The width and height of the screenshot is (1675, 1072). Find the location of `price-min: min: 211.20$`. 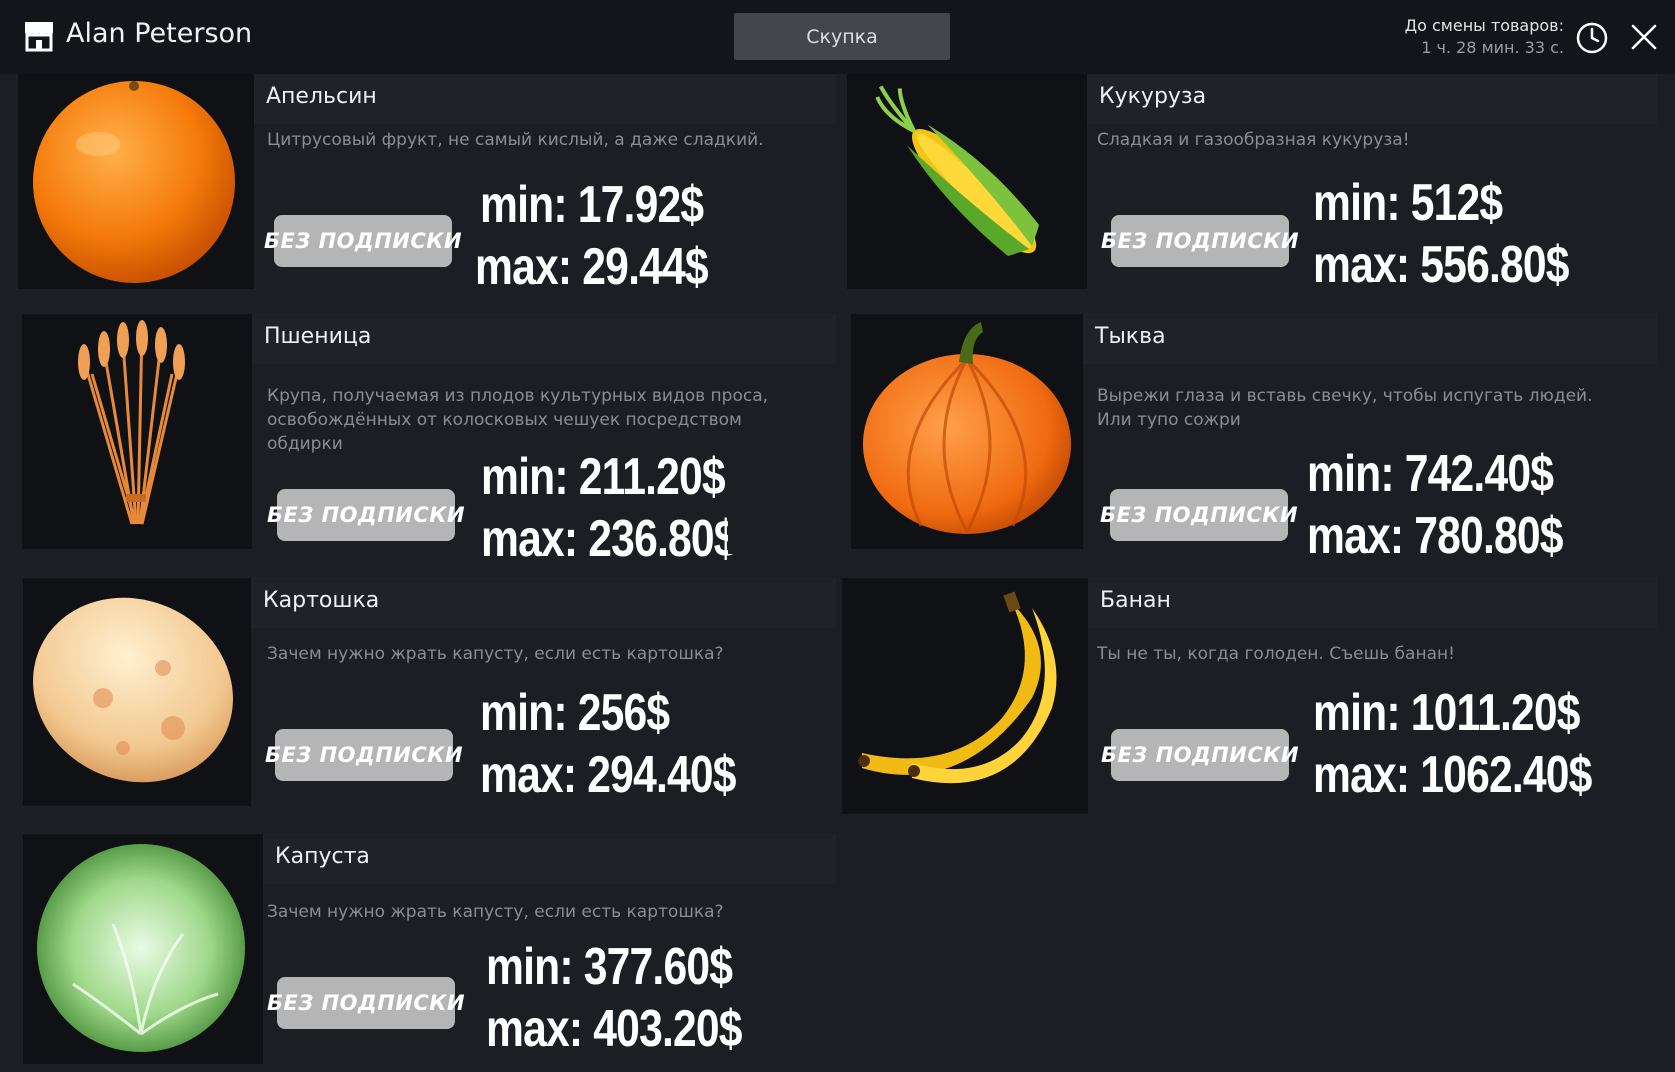

price-min: min: 211.20$ is located at coordinates (603, 477).